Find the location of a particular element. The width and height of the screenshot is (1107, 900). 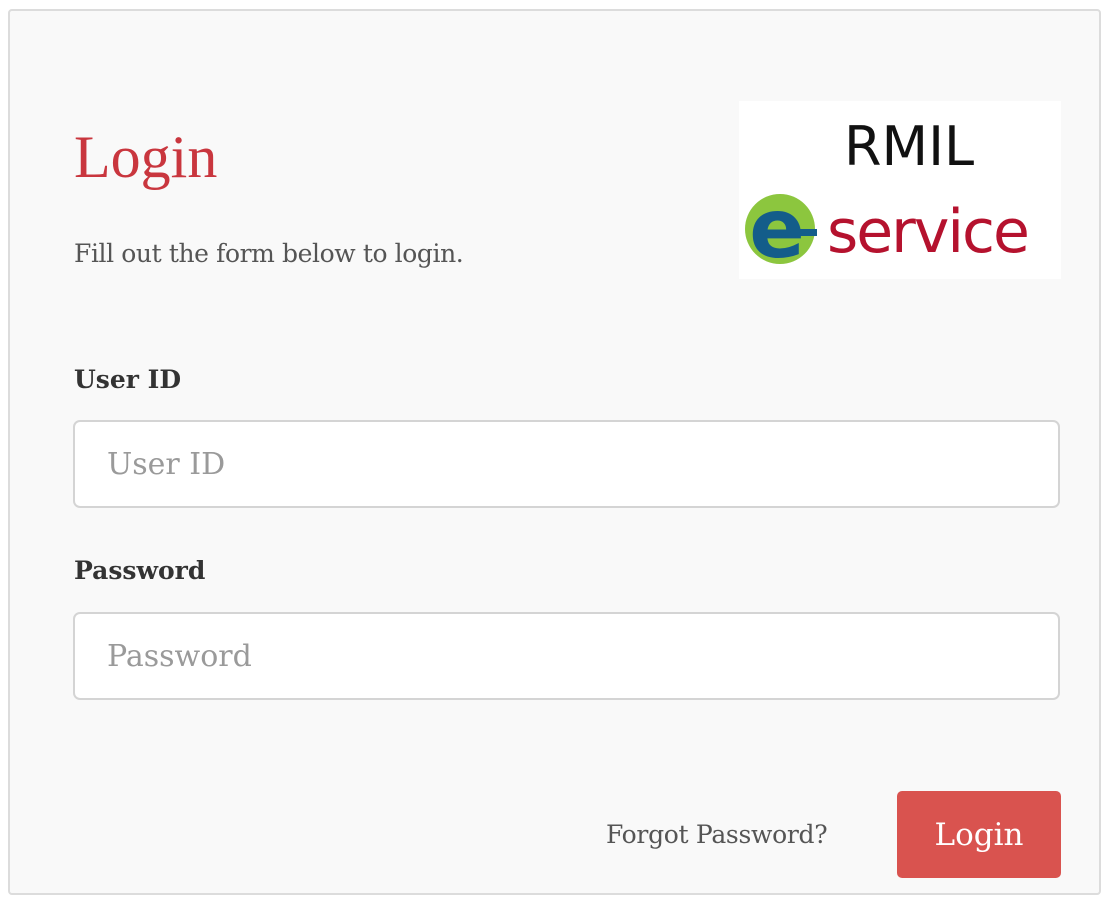

logo-org-name: RMIL is located at coordinates (909, 146).